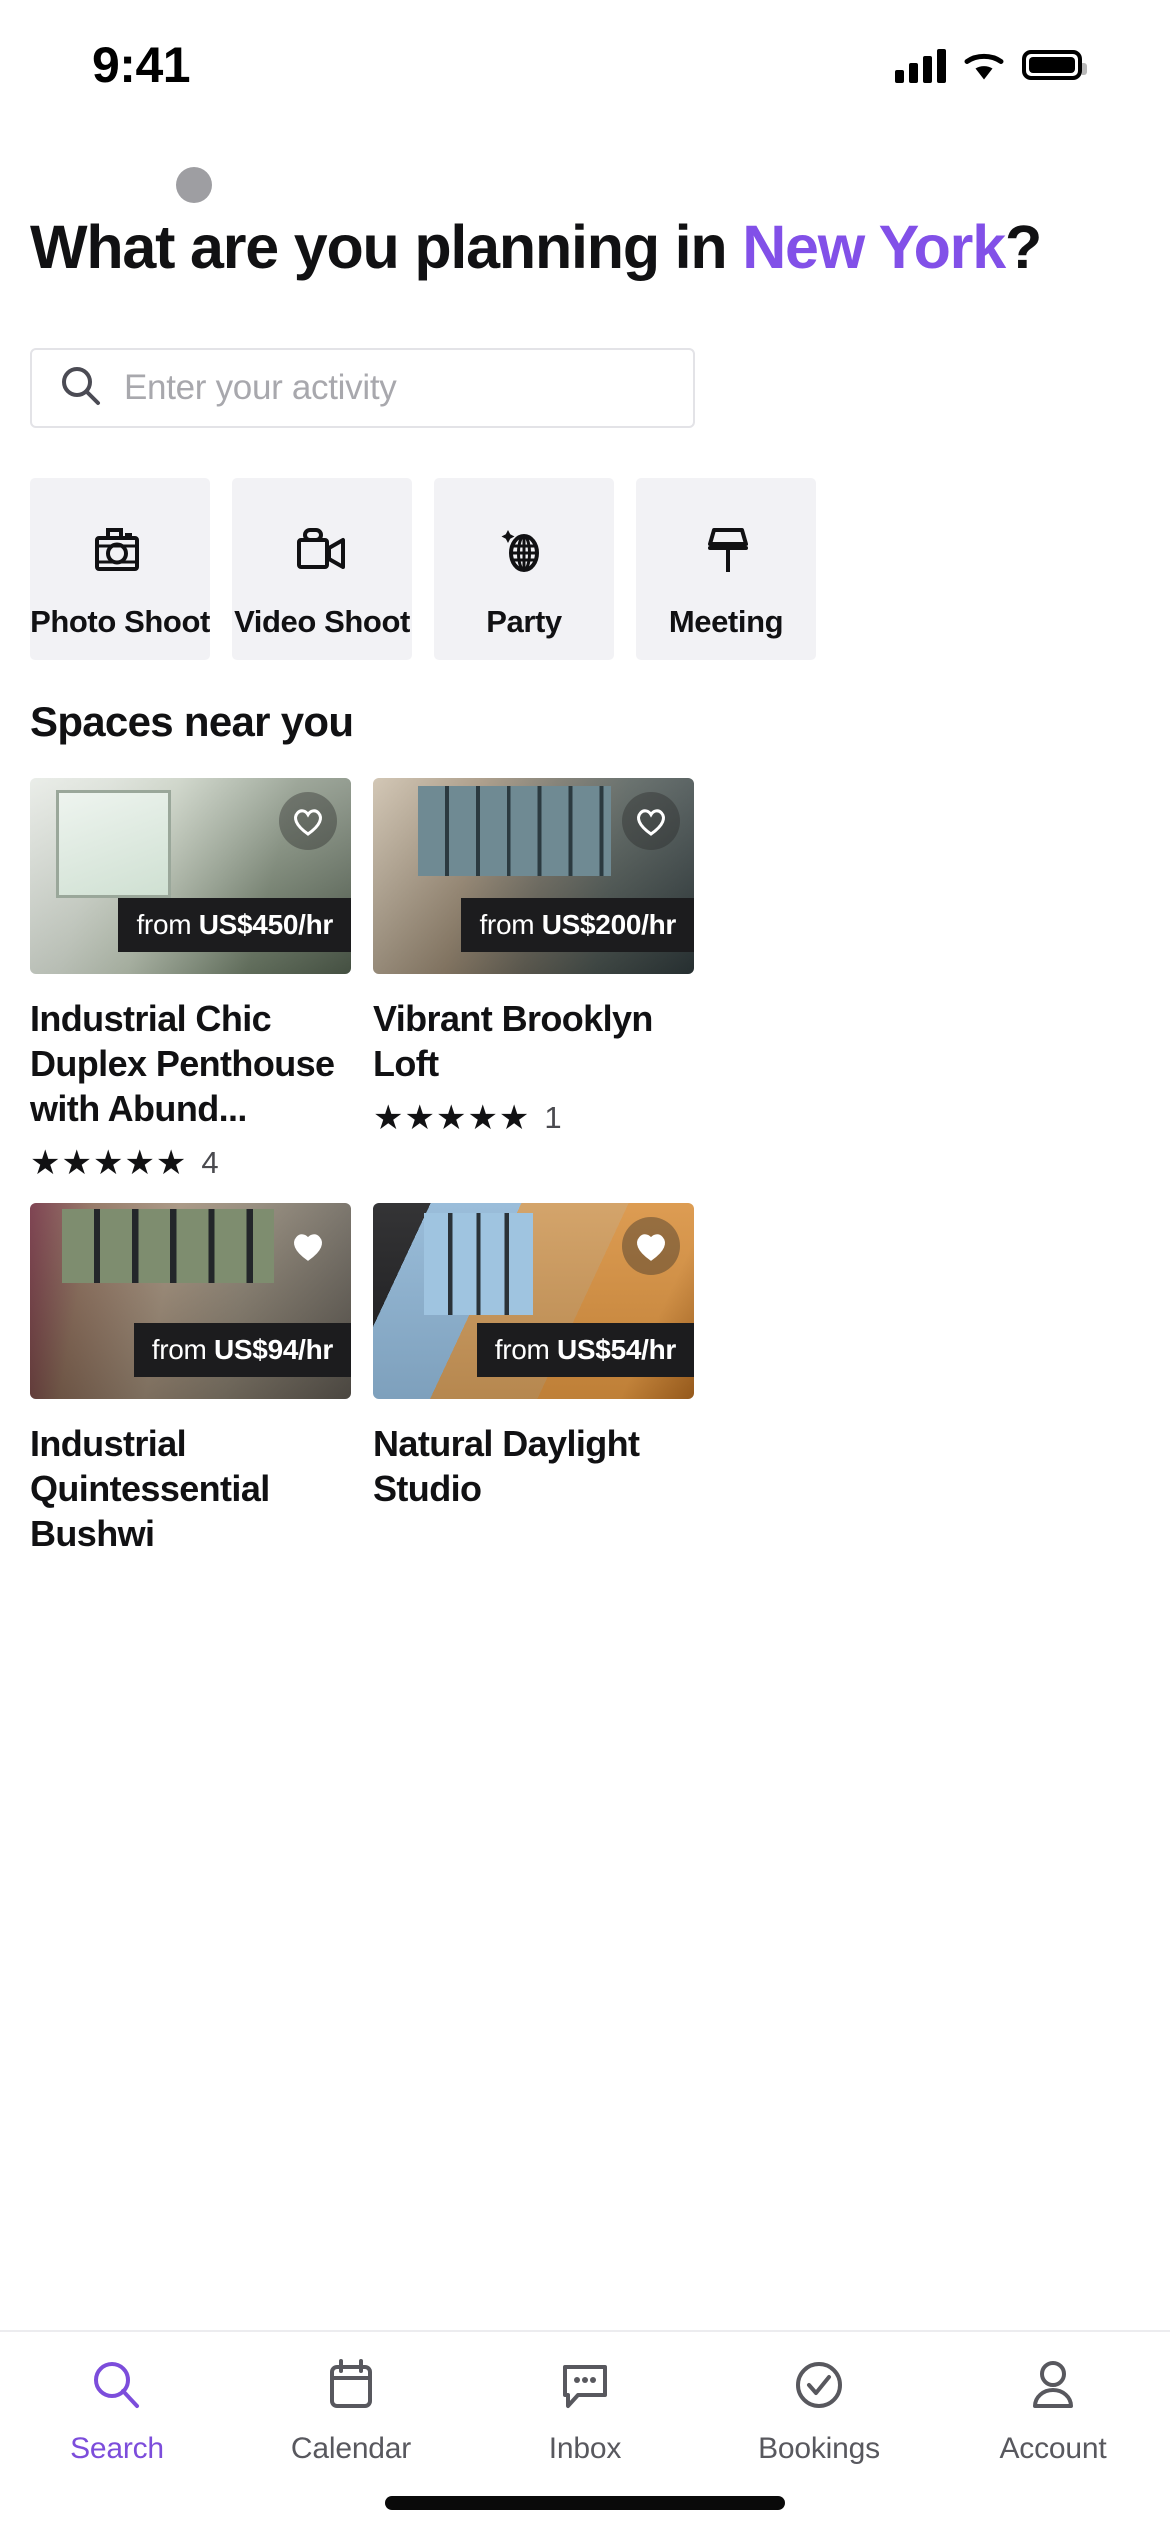 The height and width of the screenshot is (2532, 1170). I want to click on tab-label: Account, so click(1053, 2448).